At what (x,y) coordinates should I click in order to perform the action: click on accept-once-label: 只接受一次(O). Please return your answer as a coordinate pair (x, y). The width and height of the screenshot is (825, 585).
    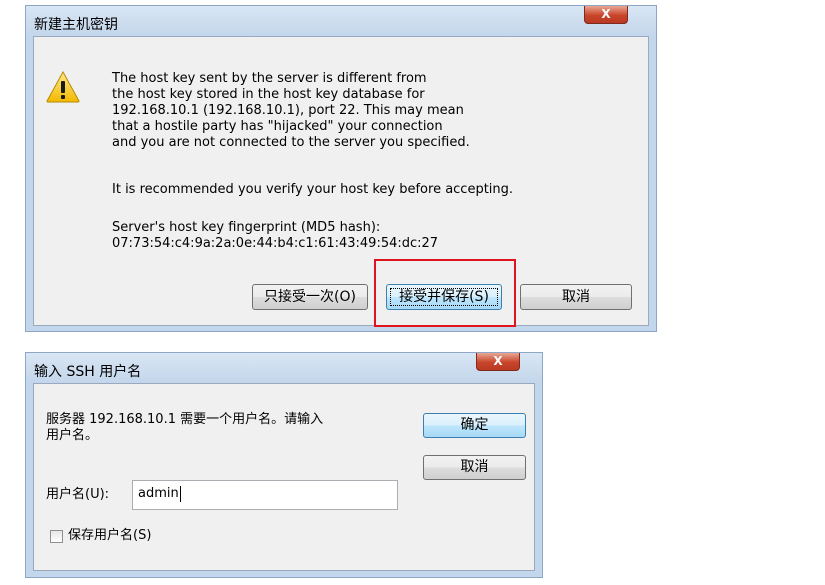
    Looking at the image, I should click on (310, 297).